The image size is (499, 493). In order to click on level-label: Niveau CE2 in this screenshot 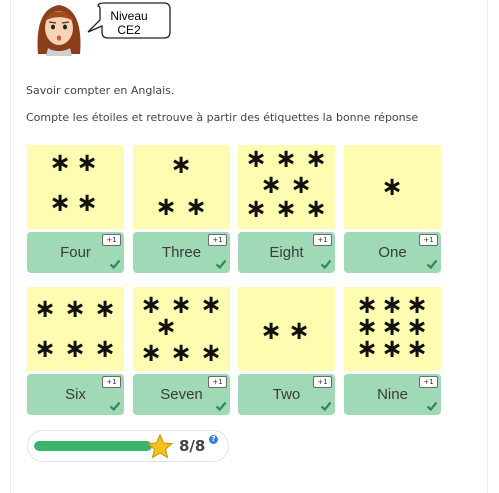, I will do `click(129, 23)`.